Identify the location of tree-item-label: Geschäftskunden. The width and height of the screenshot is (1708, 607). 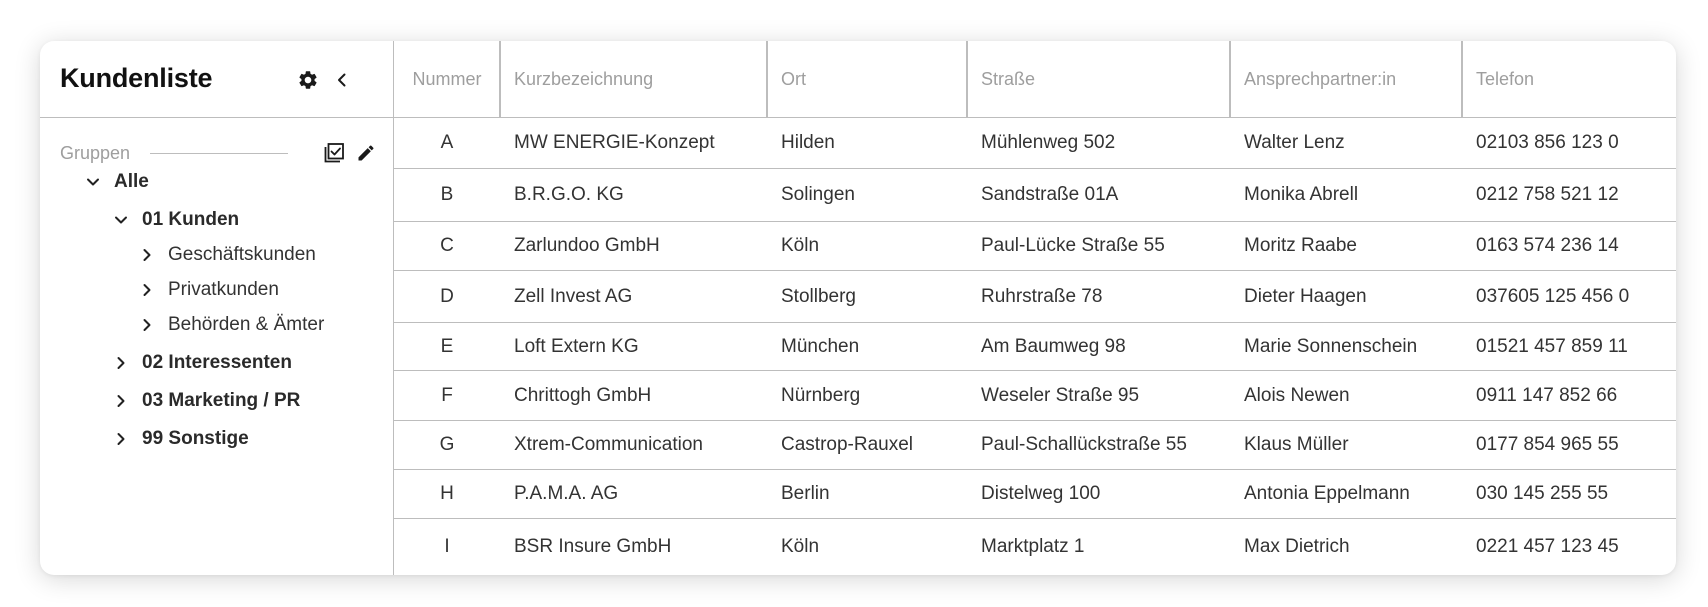
(242, 254).